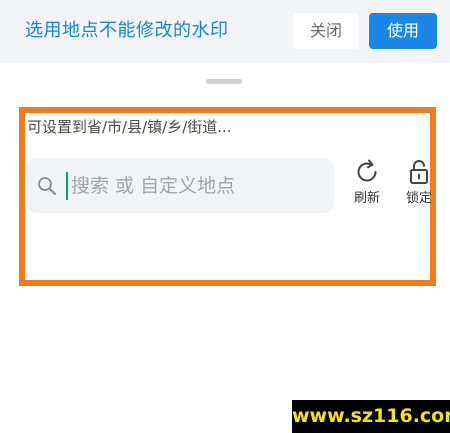 The width and height of the screenshot is (450, 433). What do you see at coordinates (127, 30) in the screenshot?
I see `panel-title: 选用地点不能修改的水印` at bounding box center [127, 30].